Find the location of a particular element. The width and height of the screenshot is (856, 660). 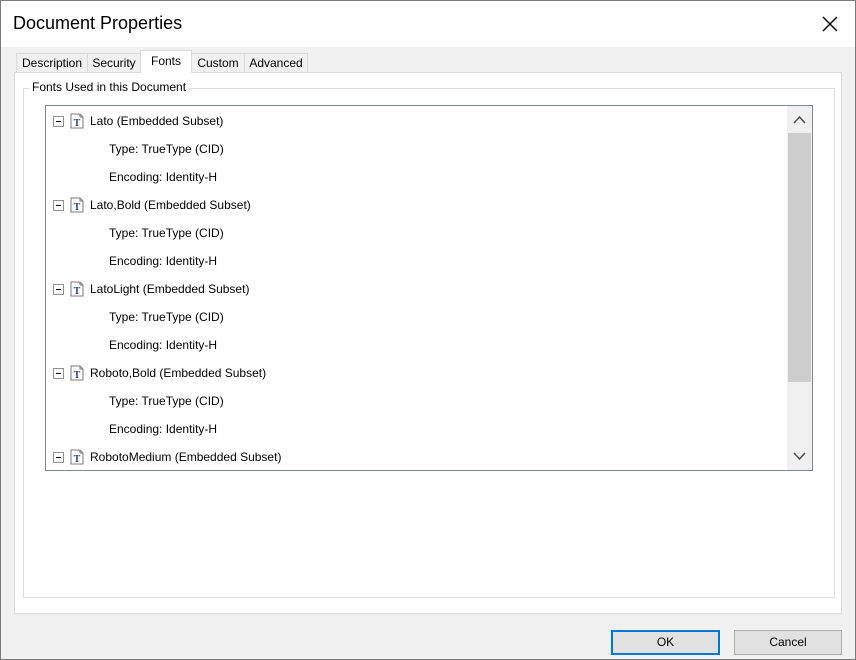

tab-advanced: Advanced is located at coordinates (276, 62).